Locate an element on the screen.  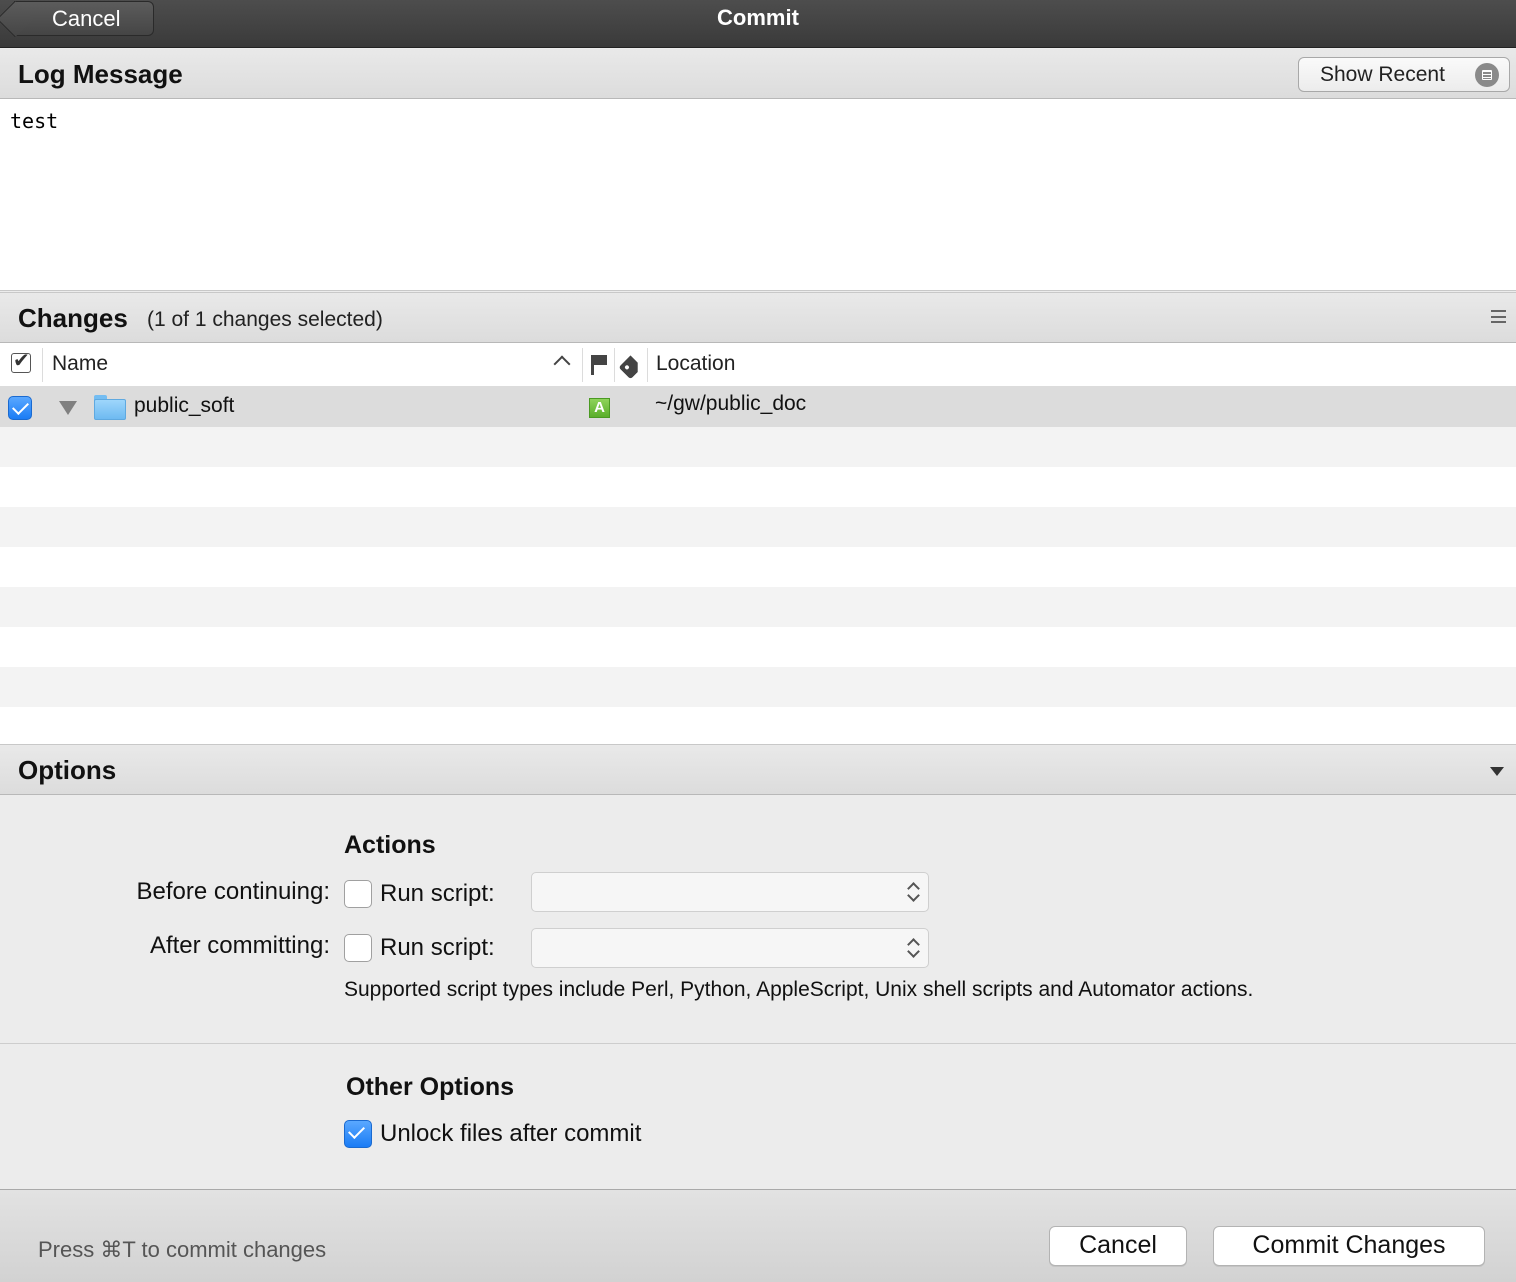
flag-icon is located at coordinates (599, 365).